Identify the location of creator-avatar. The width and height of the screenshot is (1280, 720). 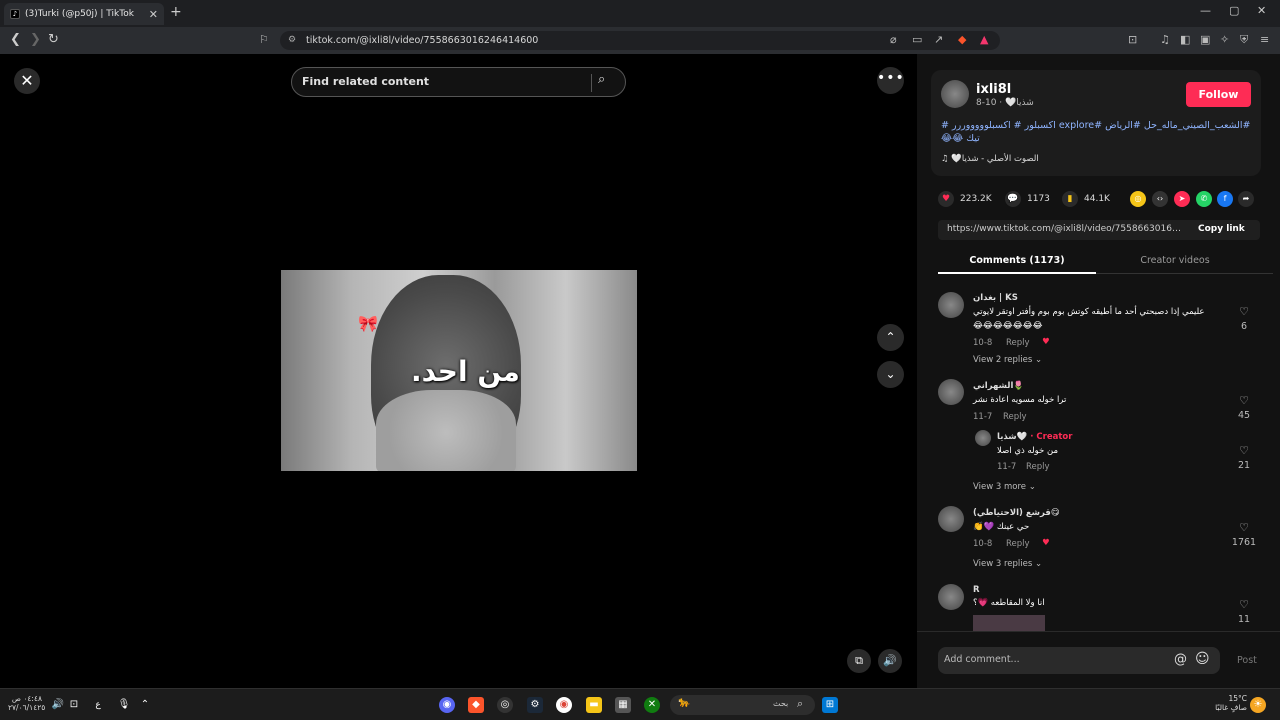
(983, 438).